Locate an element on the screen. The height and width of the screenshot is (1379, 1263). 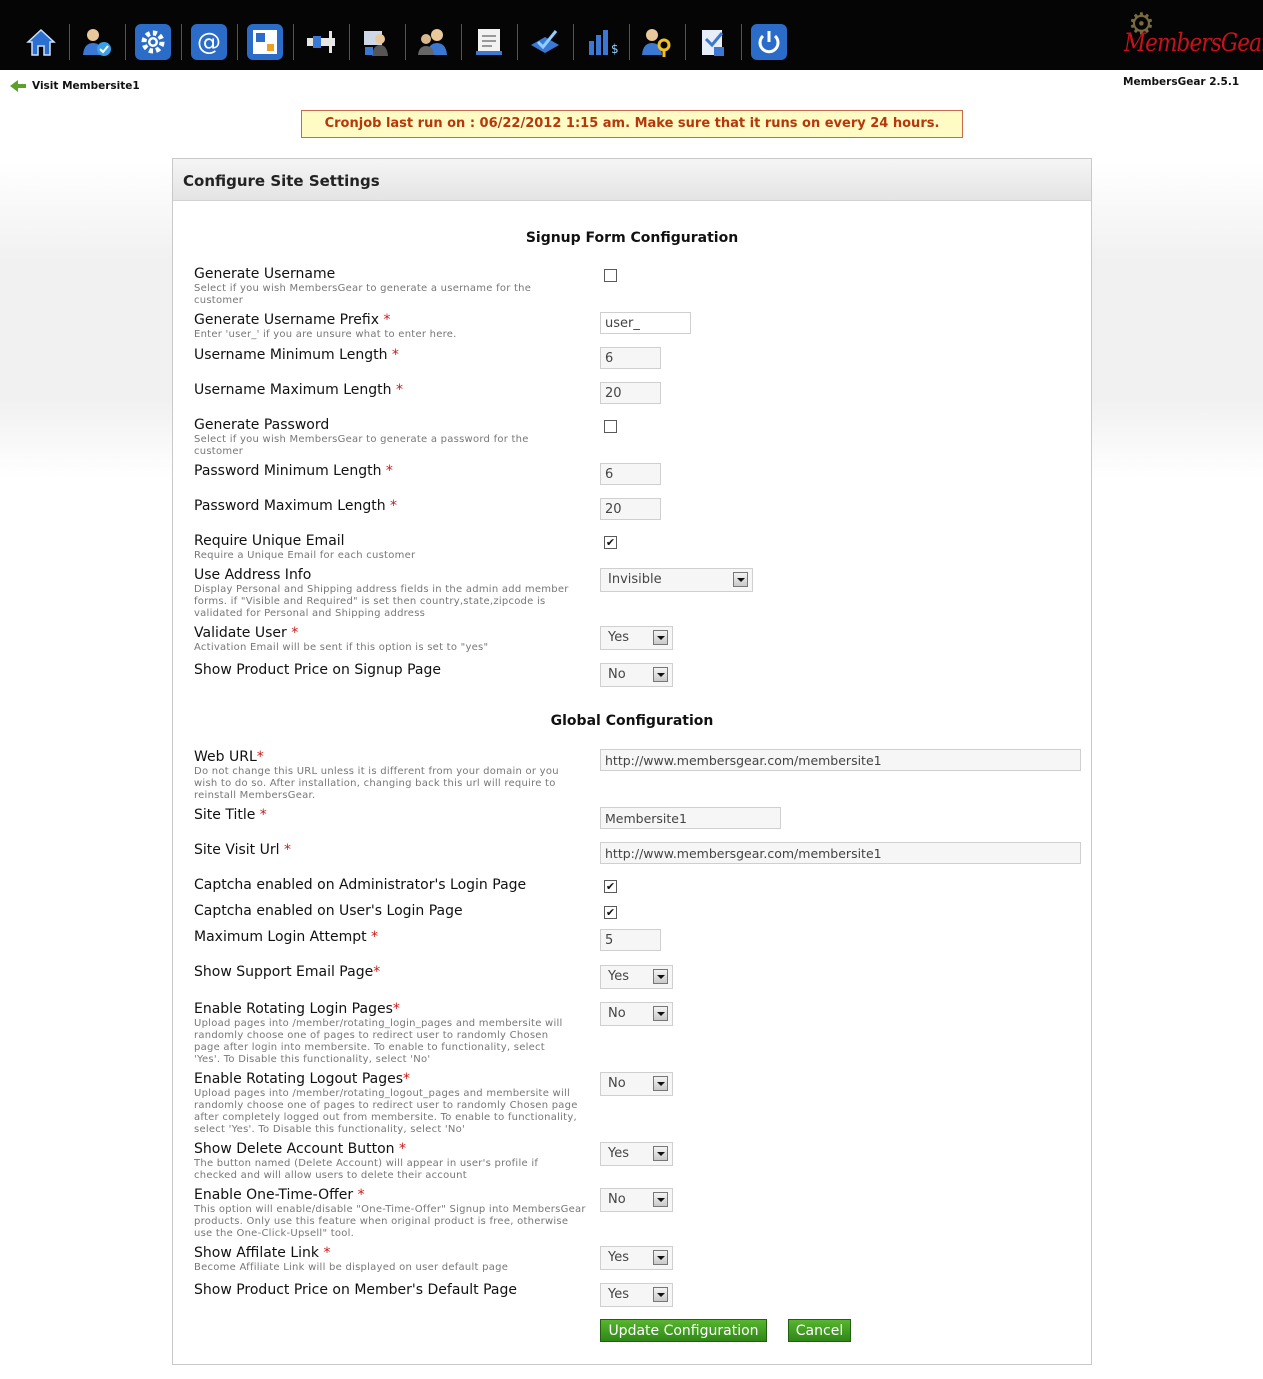
users-icon is located at coordinates (433, 42).